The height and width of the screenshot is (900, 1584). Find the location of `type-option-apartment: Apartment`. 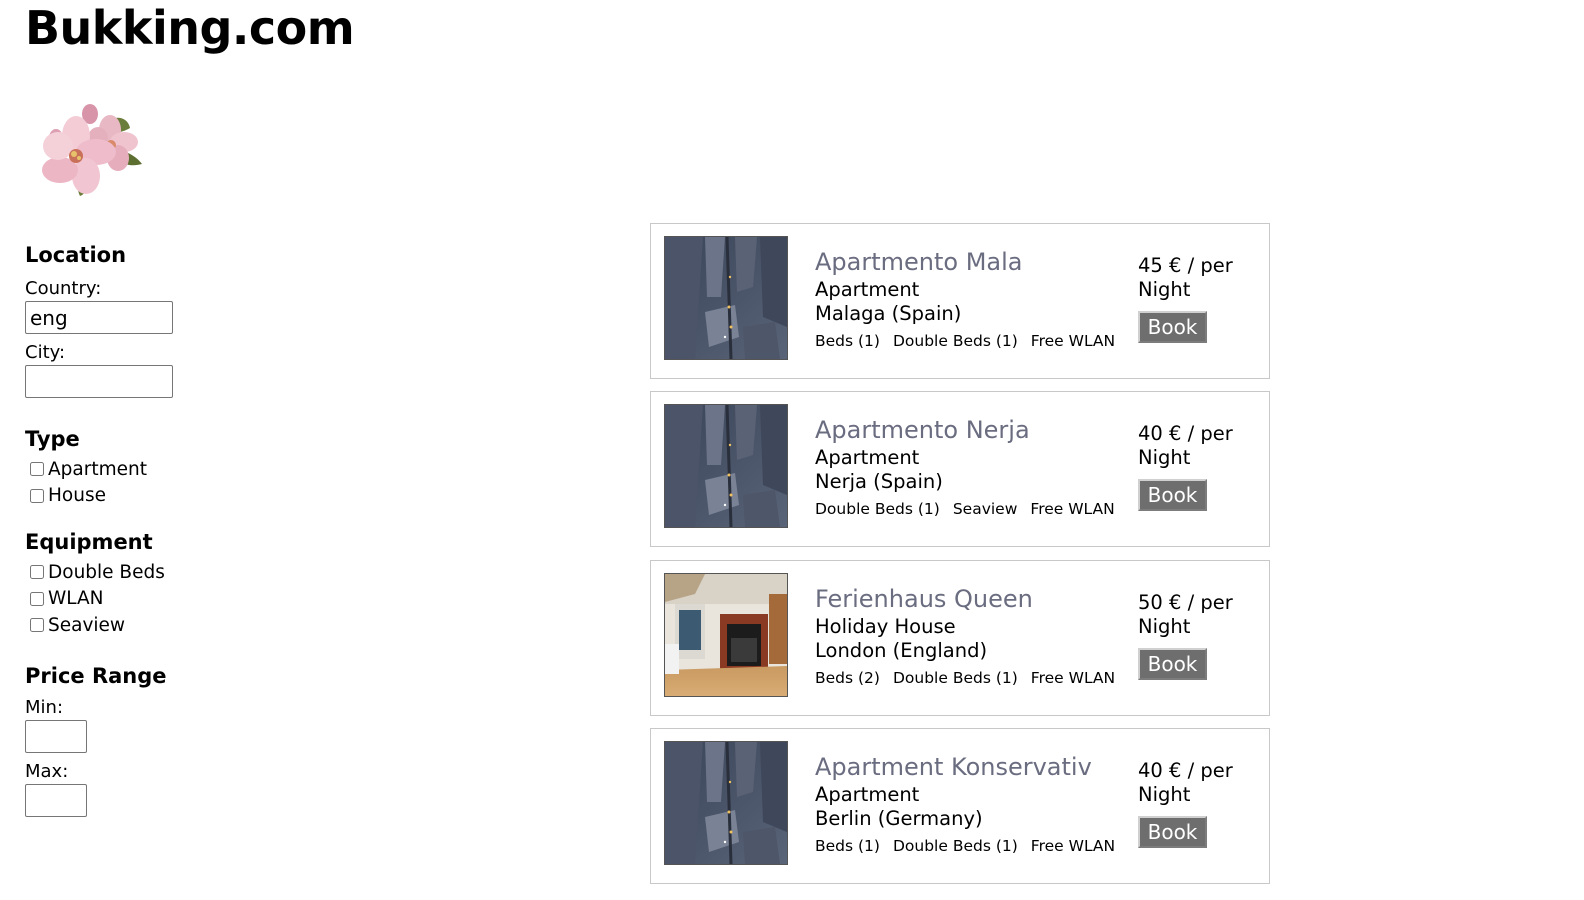

type-option-apartment: Apartment is located at coordinates (135, 469).